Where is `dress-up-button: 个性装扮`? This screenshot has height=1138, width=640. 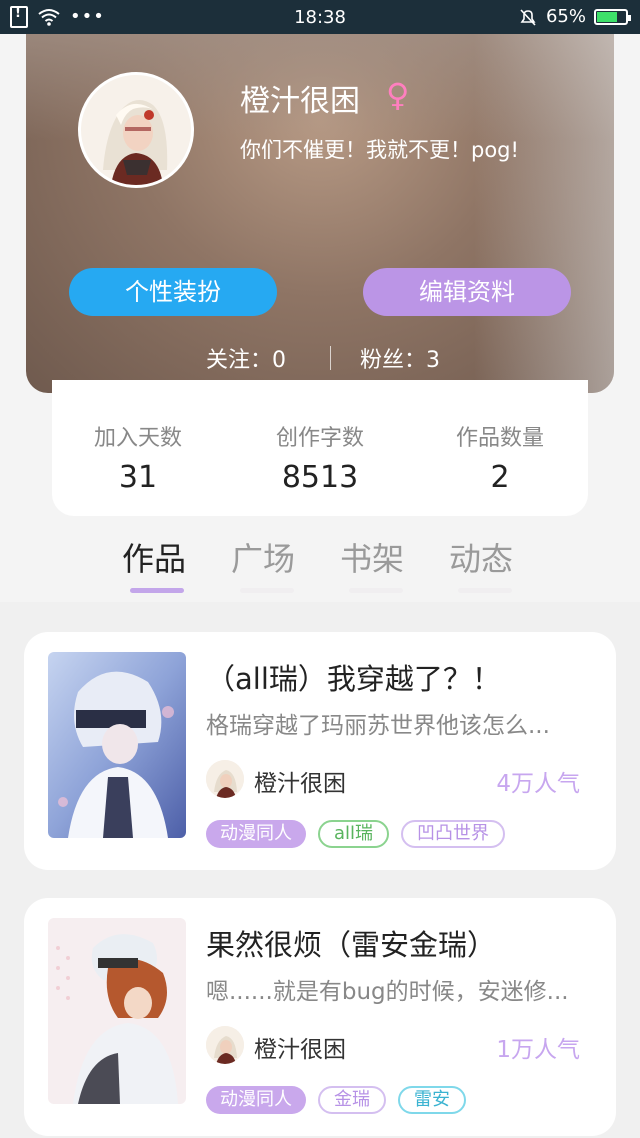 dress-up-button: 个性装扮 is located at coordinates (173, 292).